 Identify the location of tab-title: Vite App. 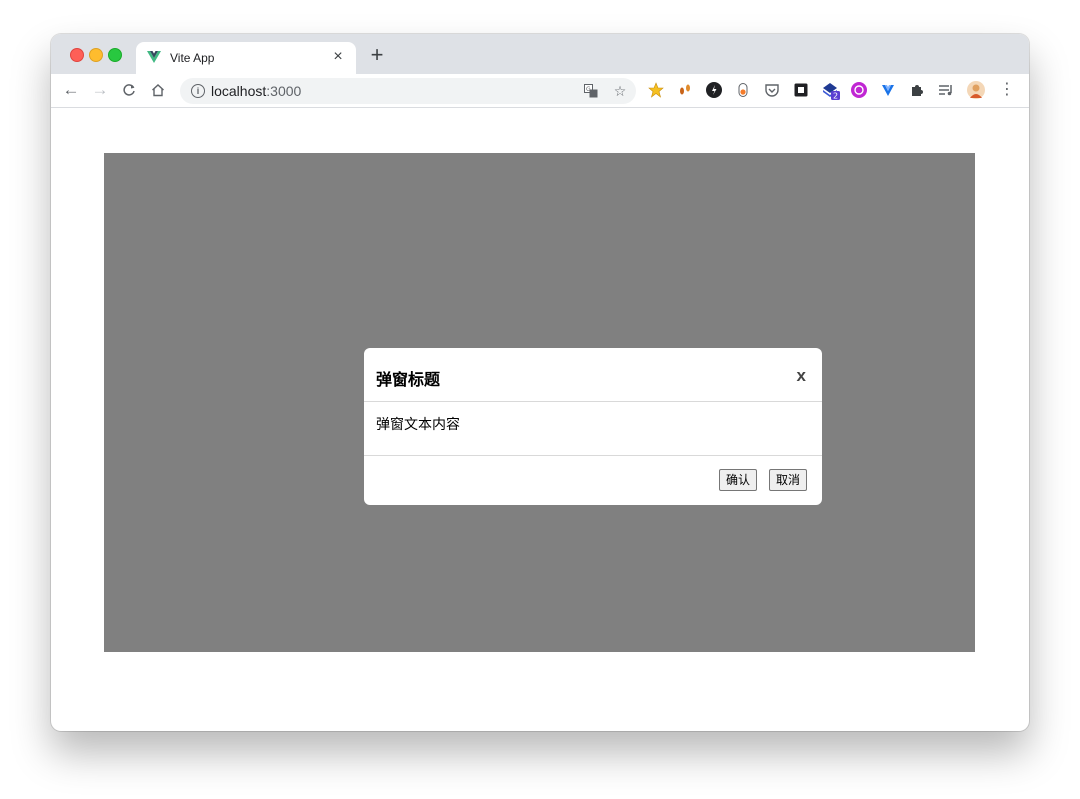
(192, 58).